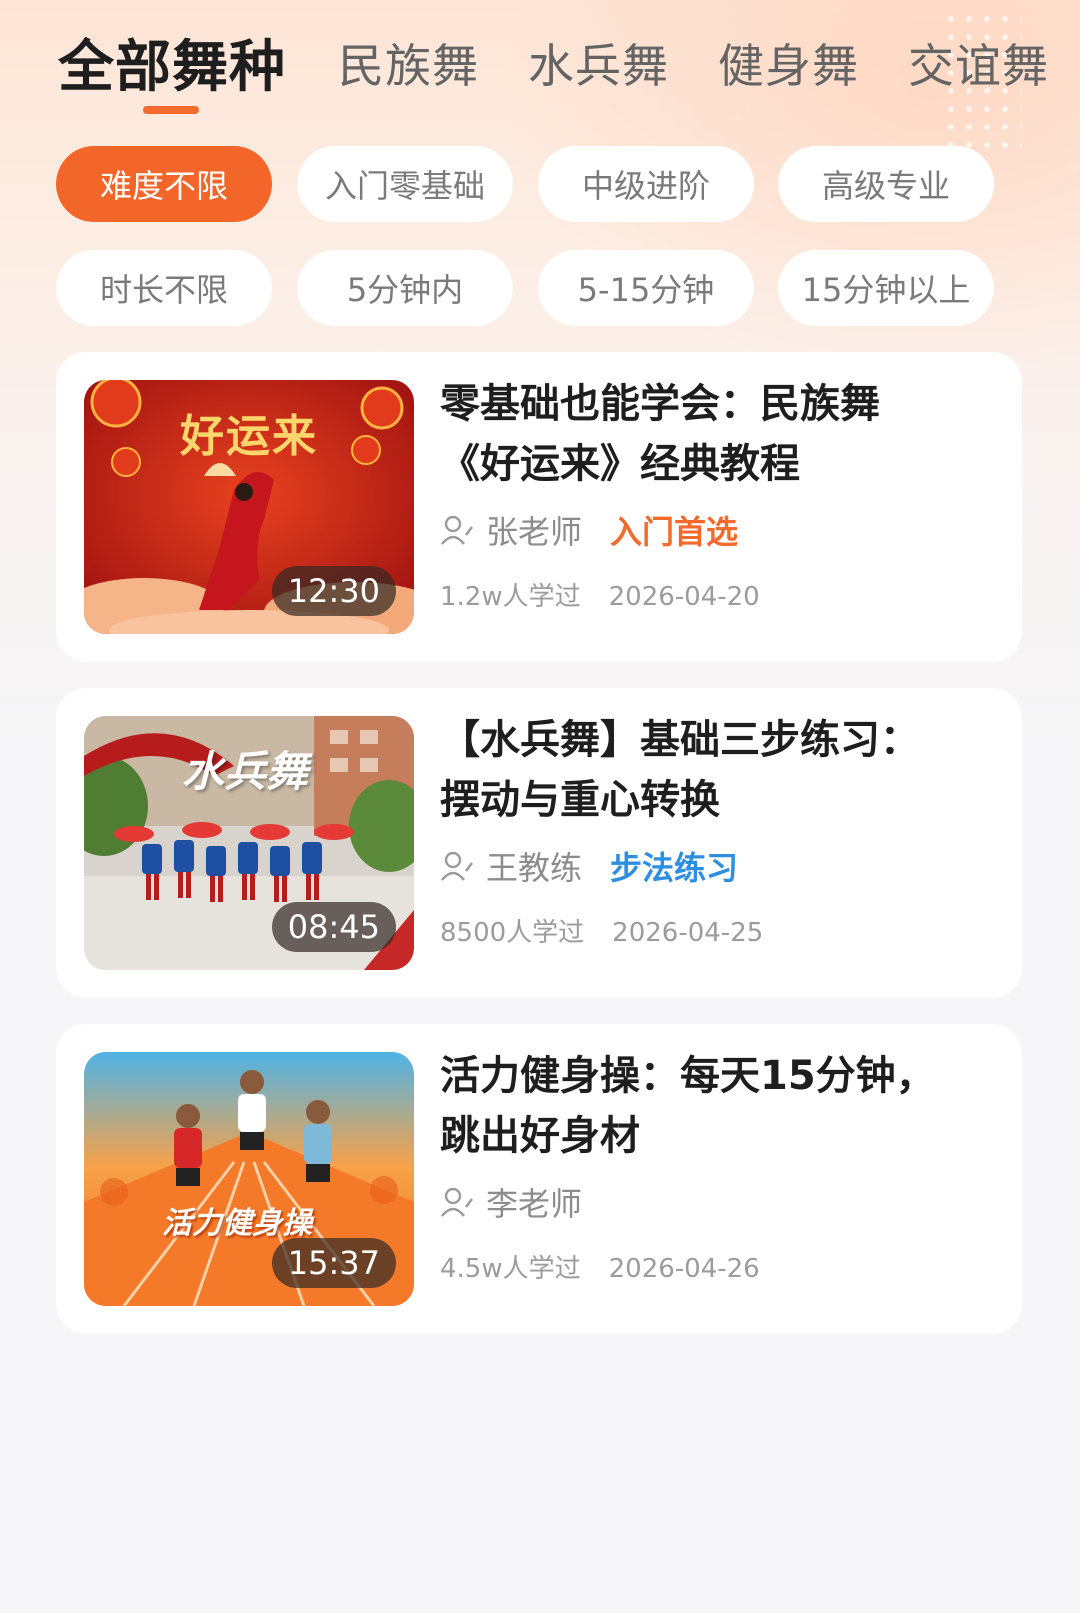  I want to click on course-thumbnail: 好运来 12:30, so click(249, 507).